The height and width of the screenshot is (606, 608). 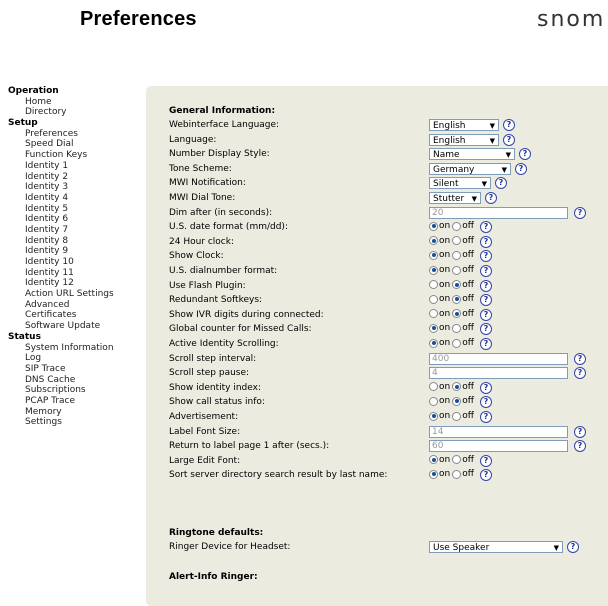 I want to click on setting-text-input: 20, so click(x=498, y=212).